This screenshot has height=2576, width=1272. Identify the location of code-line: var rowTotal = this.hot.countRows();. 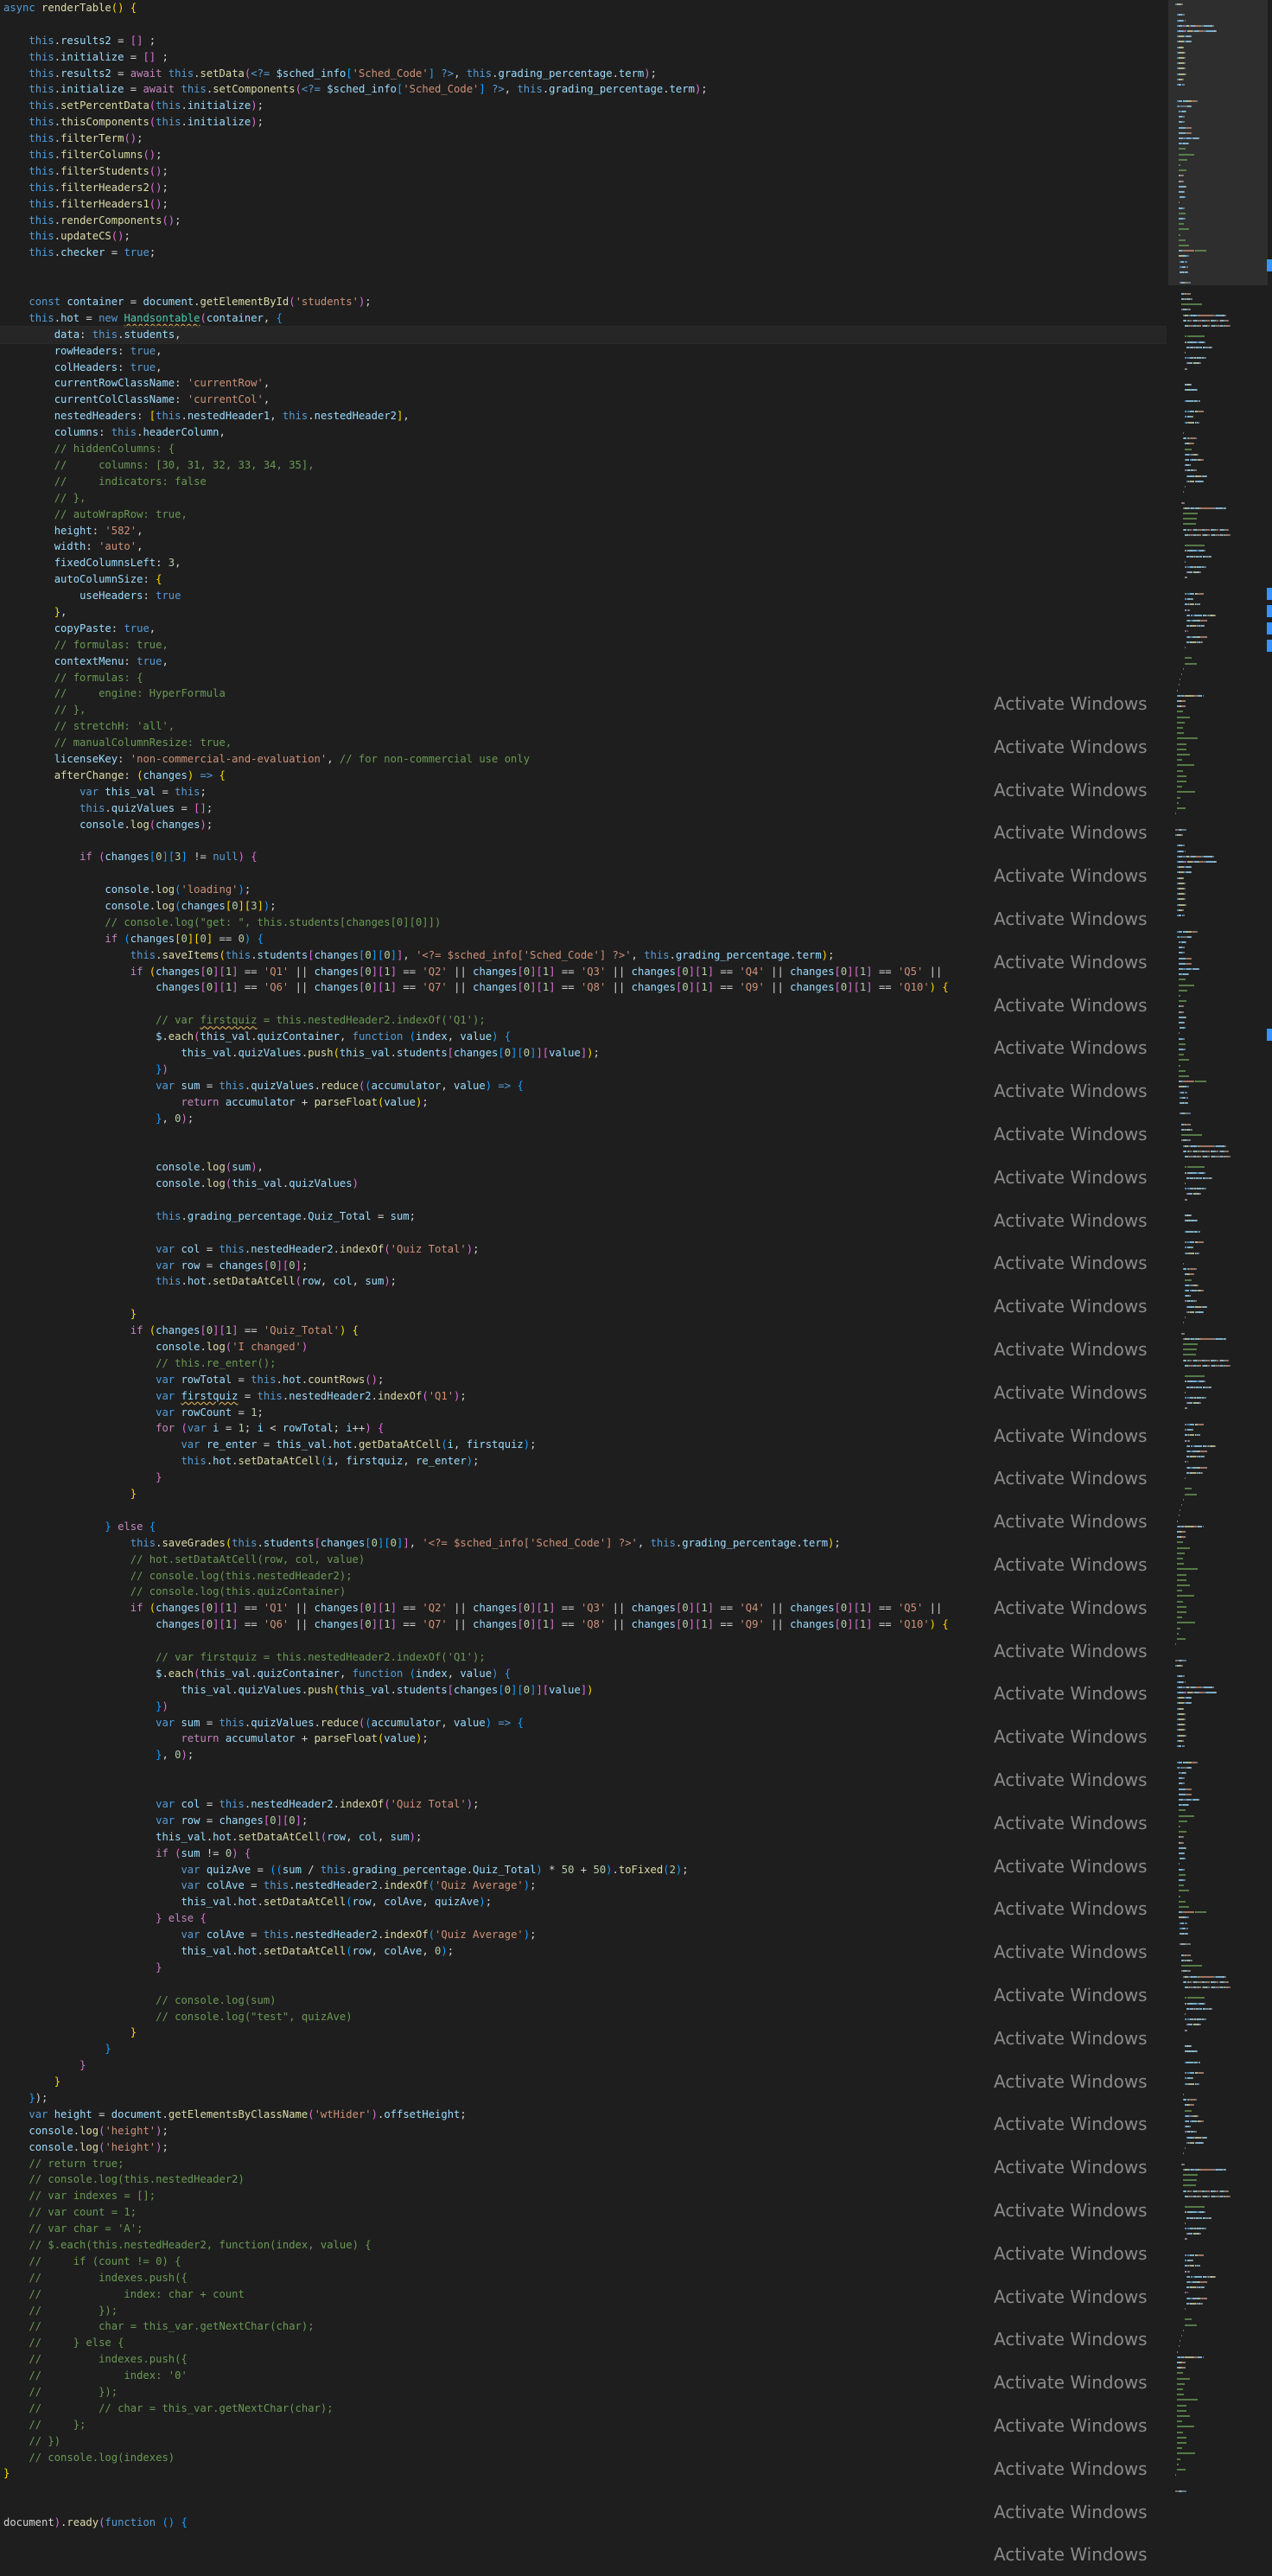
(583, 1380).